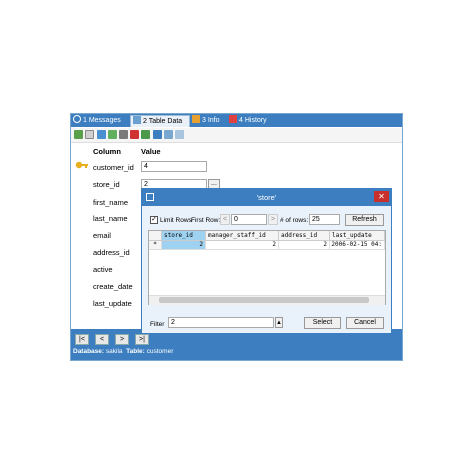 The height and width of the screenshot is (474, 474). Describe the element at coordinates (82, 339) in the screenshot. I see `first-record-button: |<` at that location.